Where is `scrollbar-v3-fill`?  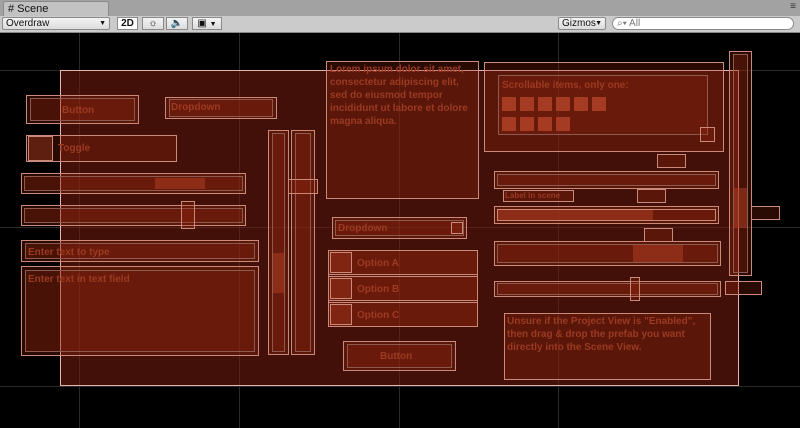 scrollbar-v3-fill is located at coordinates (740, 208).